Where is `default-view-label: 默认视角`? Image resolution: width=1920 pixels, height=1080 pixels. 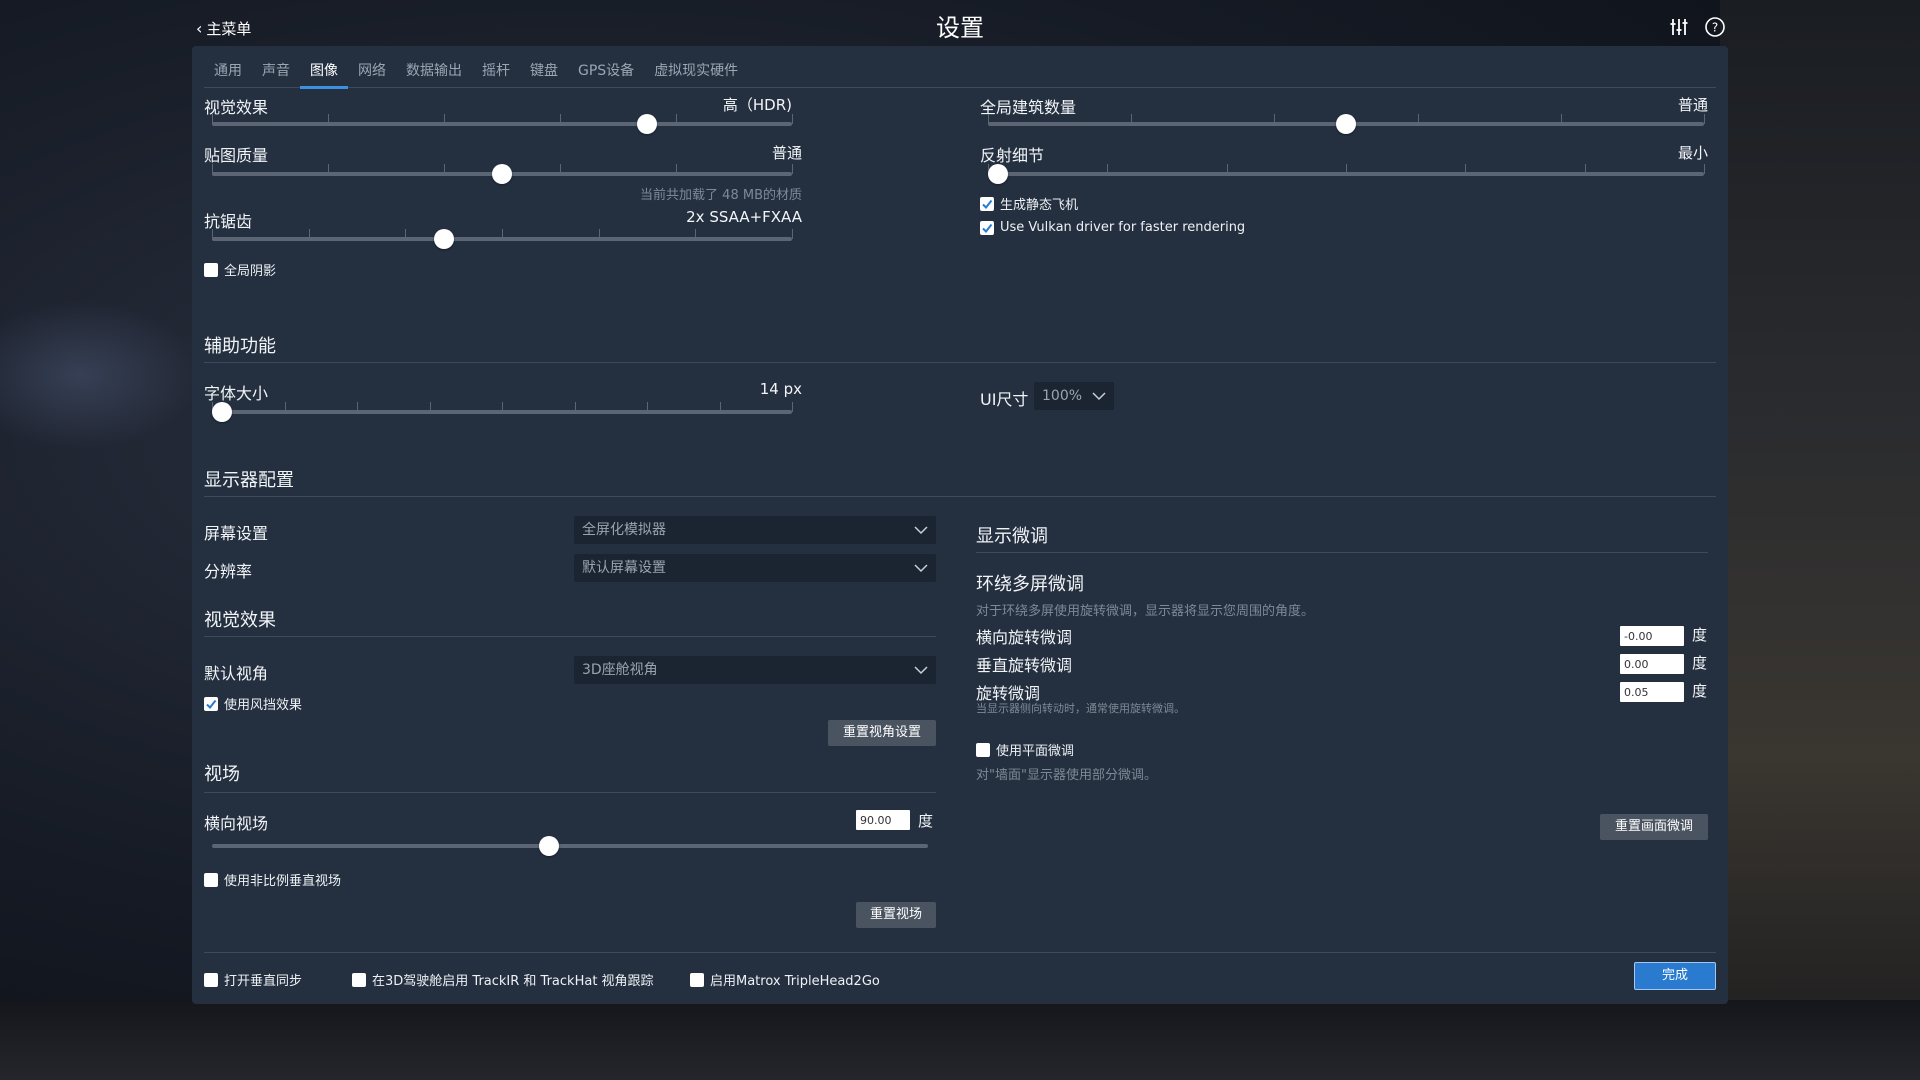
default-view-label: 默认视角 is located at coordinates (236, 673).